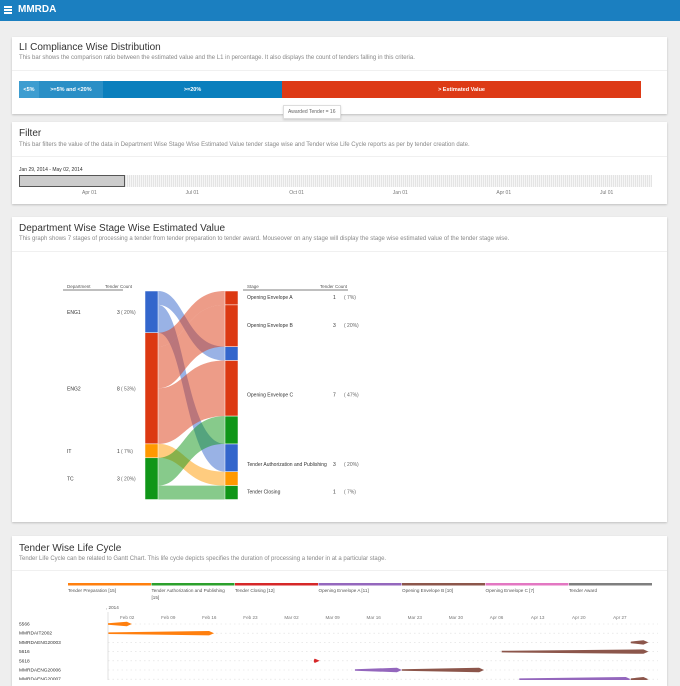 Image resolution: width=680 pixels, height=686 pixels. I want to click on l1-segment: >=5% and <20%, so click(70, 89).